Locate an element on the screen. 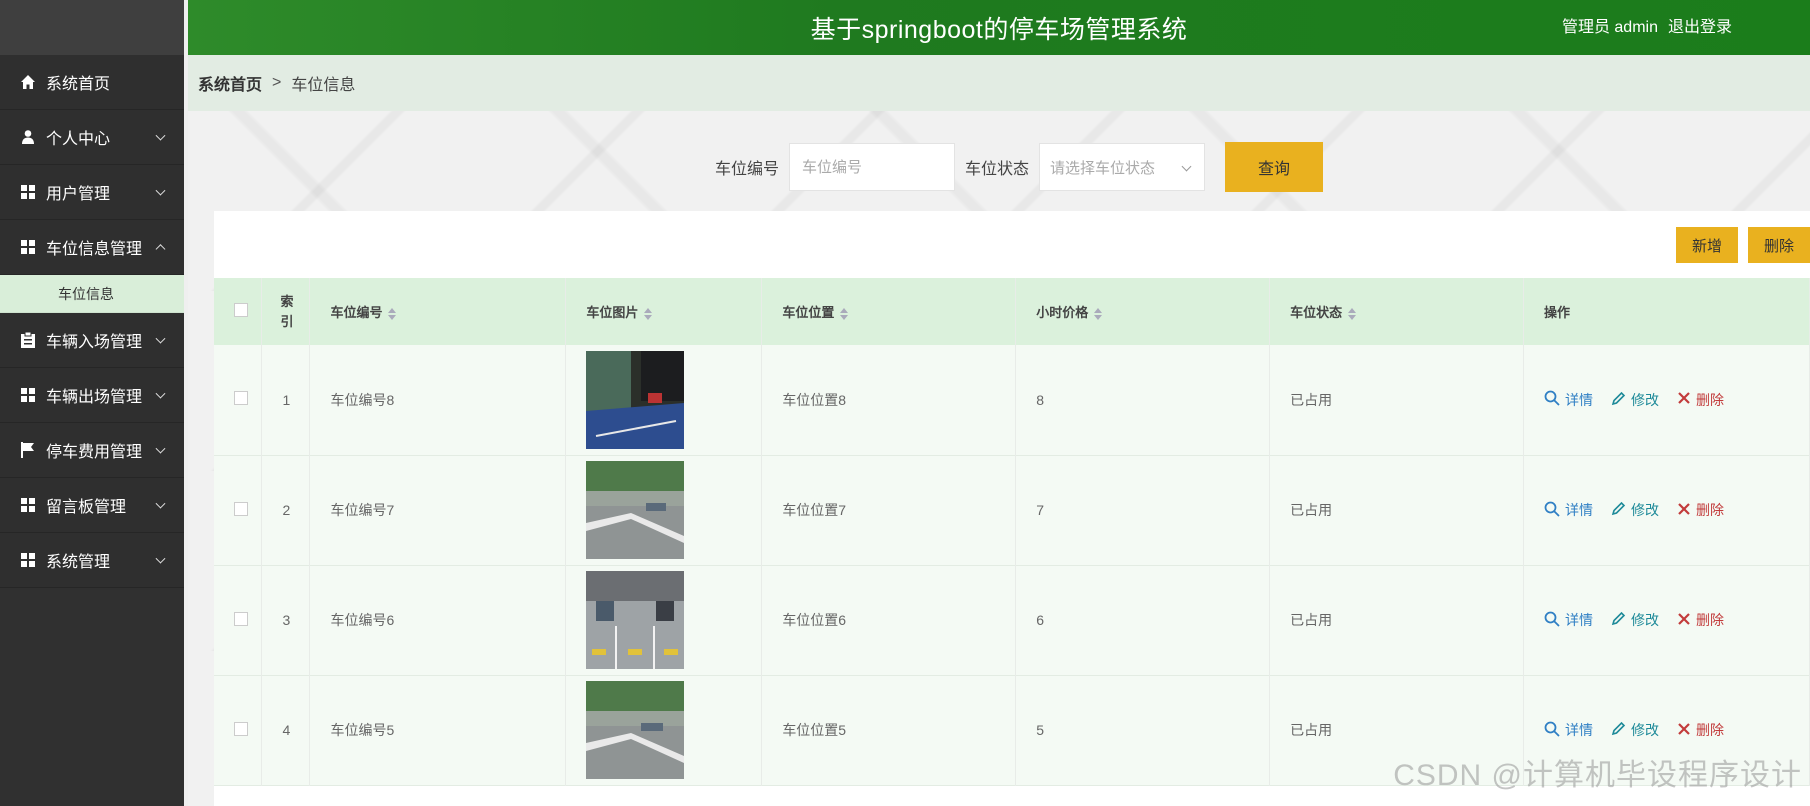 The width and height of the screenshot is (1810, 806). sidebar-item-home: 系统首页 is located at coordinates (92, 82).